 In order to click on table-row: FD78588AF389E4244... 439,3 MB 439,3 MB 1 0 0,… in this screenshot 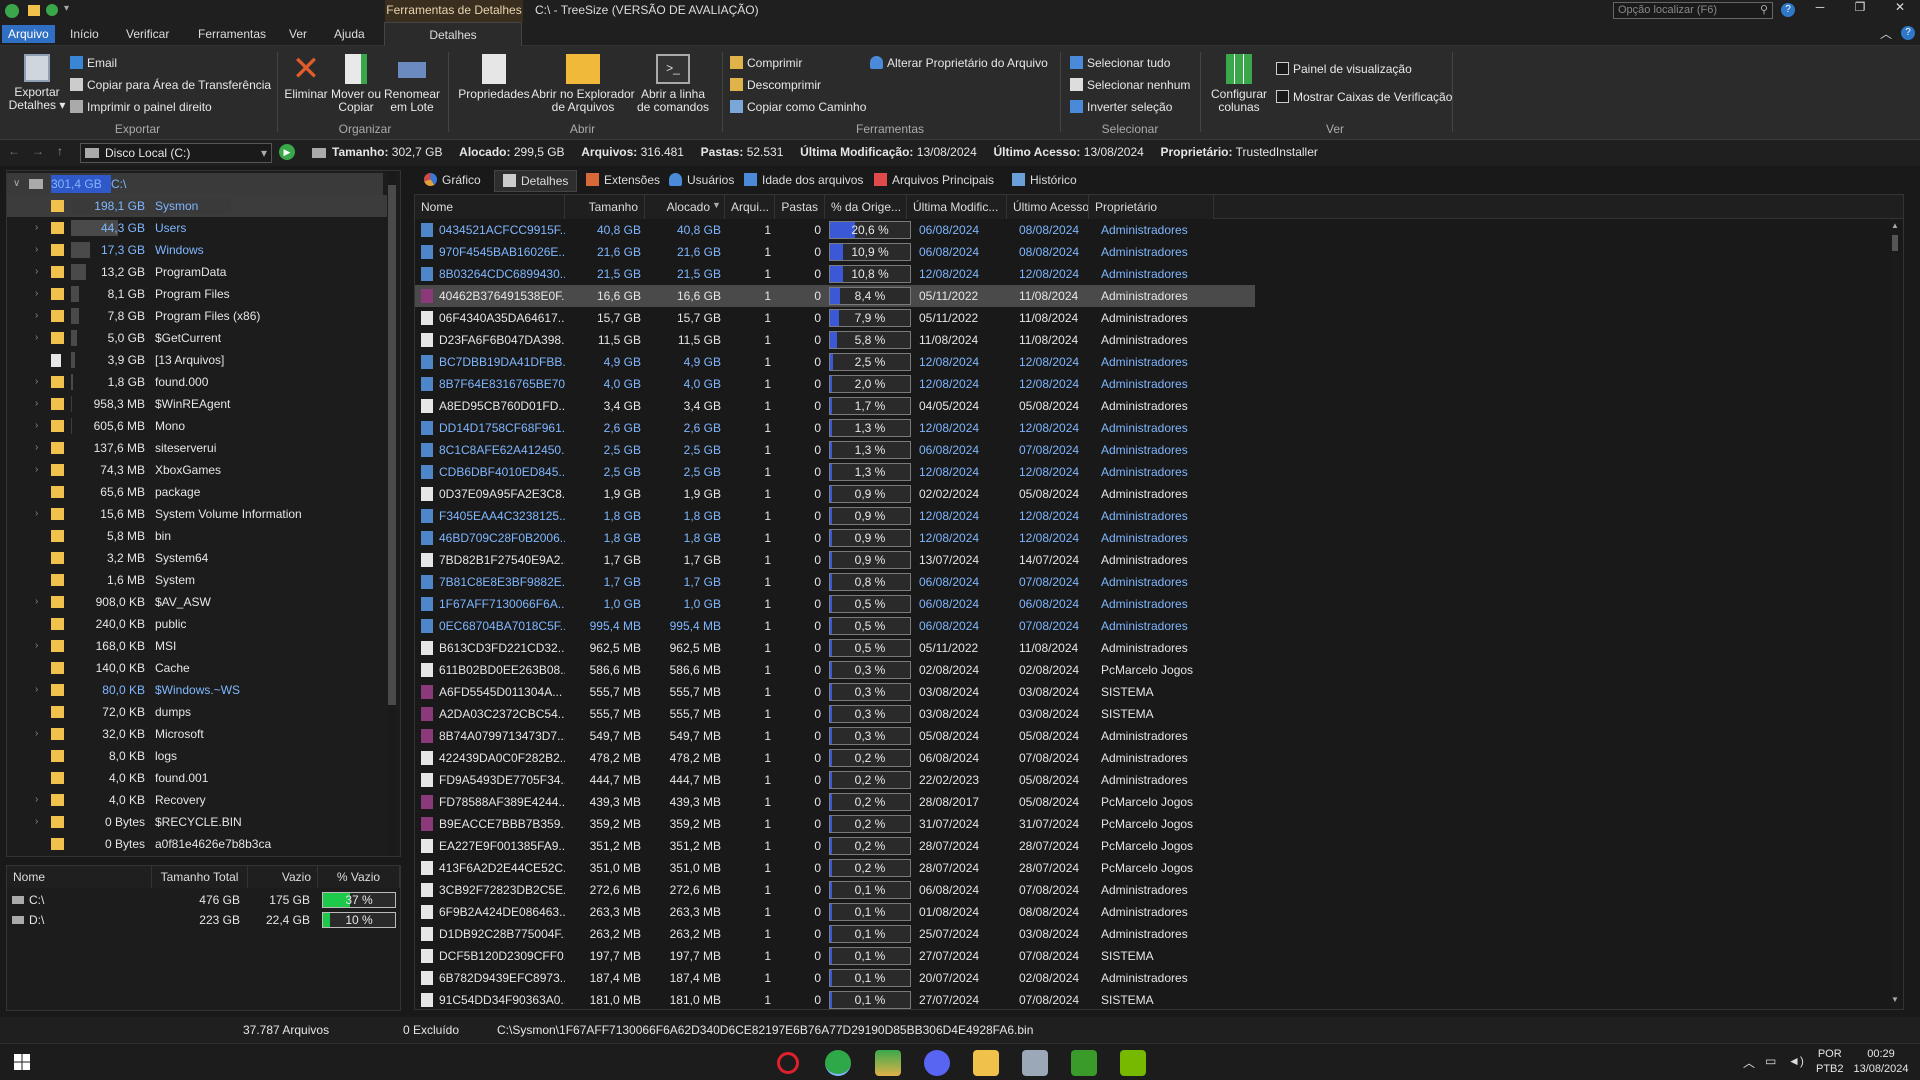, I will do `click(835, 802)`.